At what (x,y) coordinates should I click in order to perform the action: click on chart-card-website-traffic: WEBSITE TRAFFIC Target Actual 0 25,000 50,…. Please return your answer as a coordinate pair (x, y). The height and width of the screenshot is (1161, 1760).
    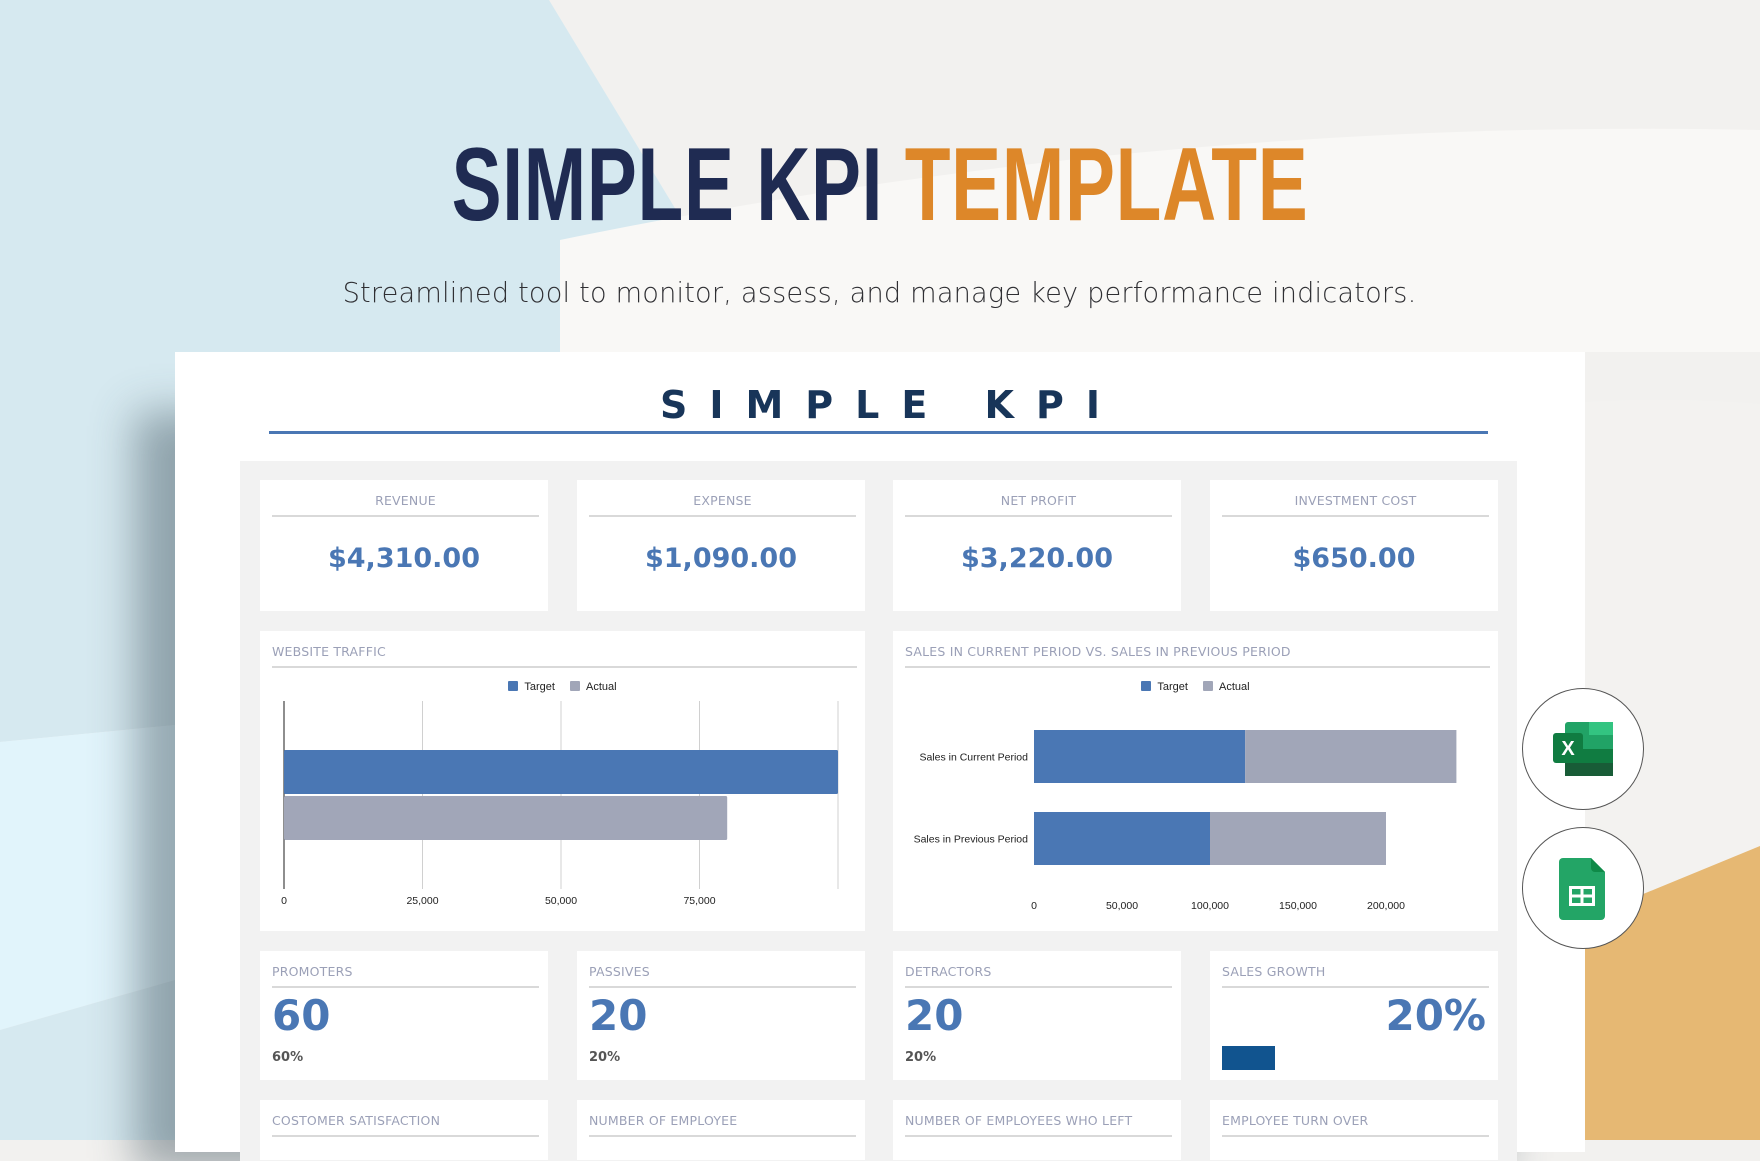
    Looking at the image, I should click on (562, 781).